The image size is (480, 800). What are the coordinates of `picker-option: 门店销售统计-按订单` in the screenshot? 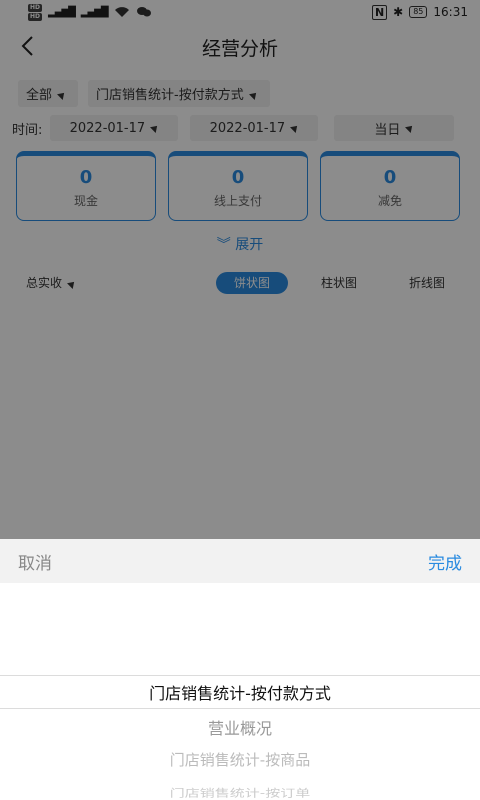 It's located at (240, 792).